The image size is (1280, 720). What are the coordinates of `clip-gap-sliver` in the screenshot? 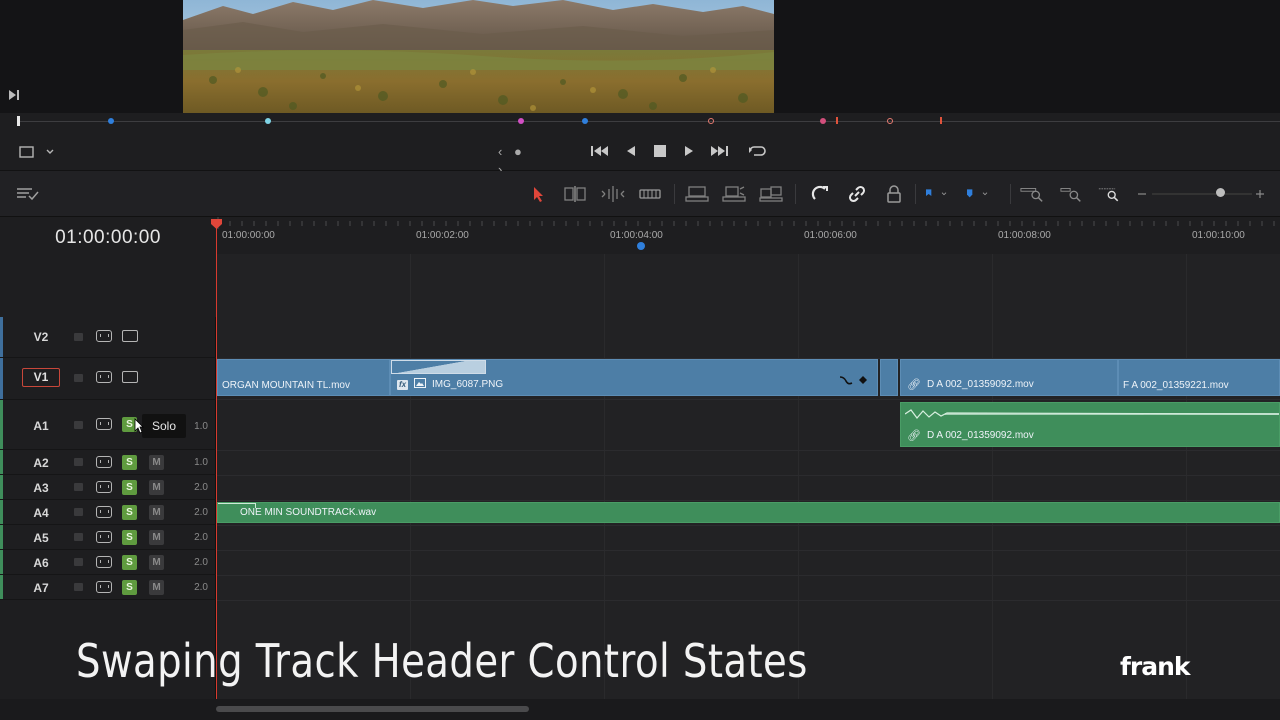 It's located at (889, 377).